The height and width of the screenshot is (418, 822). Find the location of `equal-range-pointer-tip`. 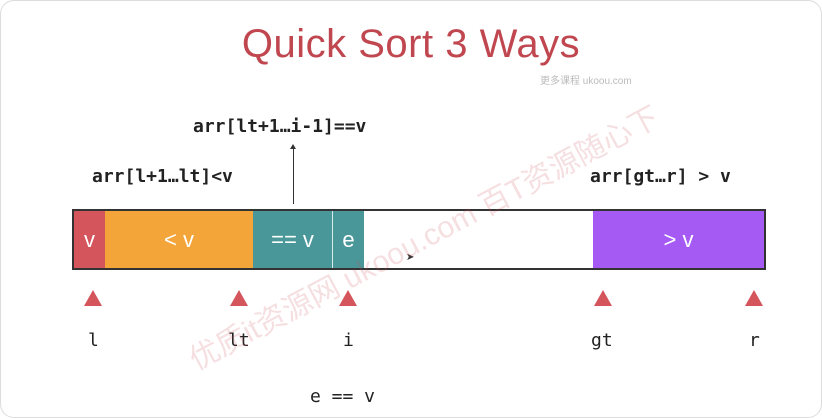

equal-range-pointer-tip is located at coordinates (293, 146).